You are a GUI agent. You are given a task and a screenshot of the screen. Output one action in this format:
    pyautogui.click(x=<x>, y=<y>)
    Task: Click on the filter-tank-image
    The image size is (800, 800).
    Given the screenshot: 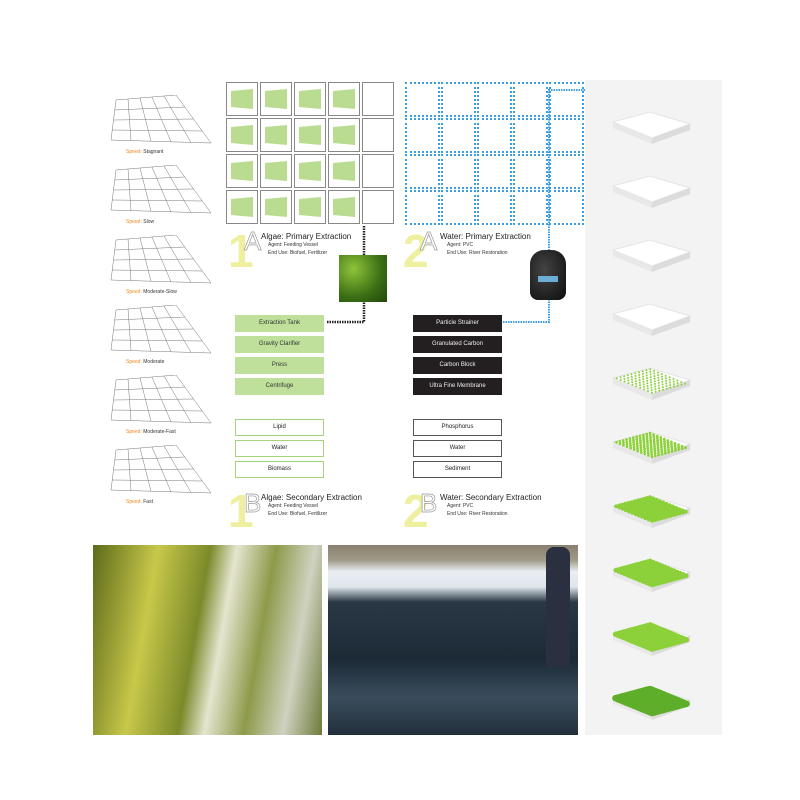 What is the action you would take?
    pyautogui.click(x=548, y=275)
    